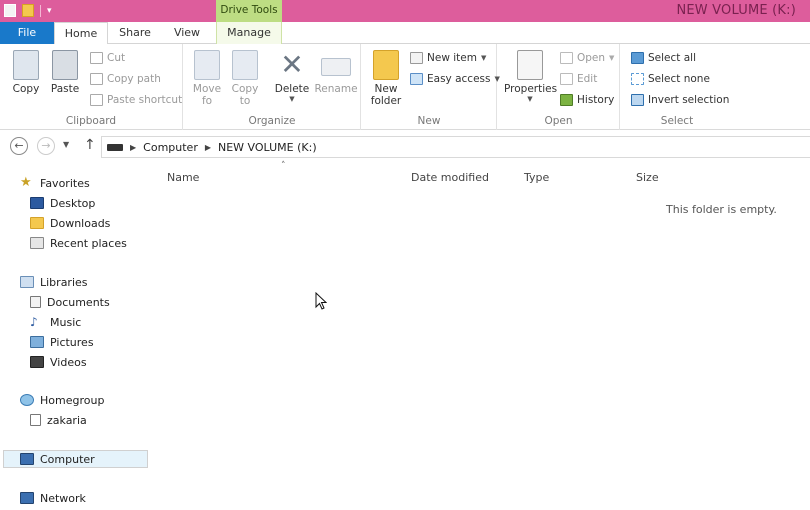 Image resolution: width=810 pixels, height=510 pixels. Describe the element at coordinates (96, 100) in the screenshot. I see `paste-shortcut-icon` at that location.